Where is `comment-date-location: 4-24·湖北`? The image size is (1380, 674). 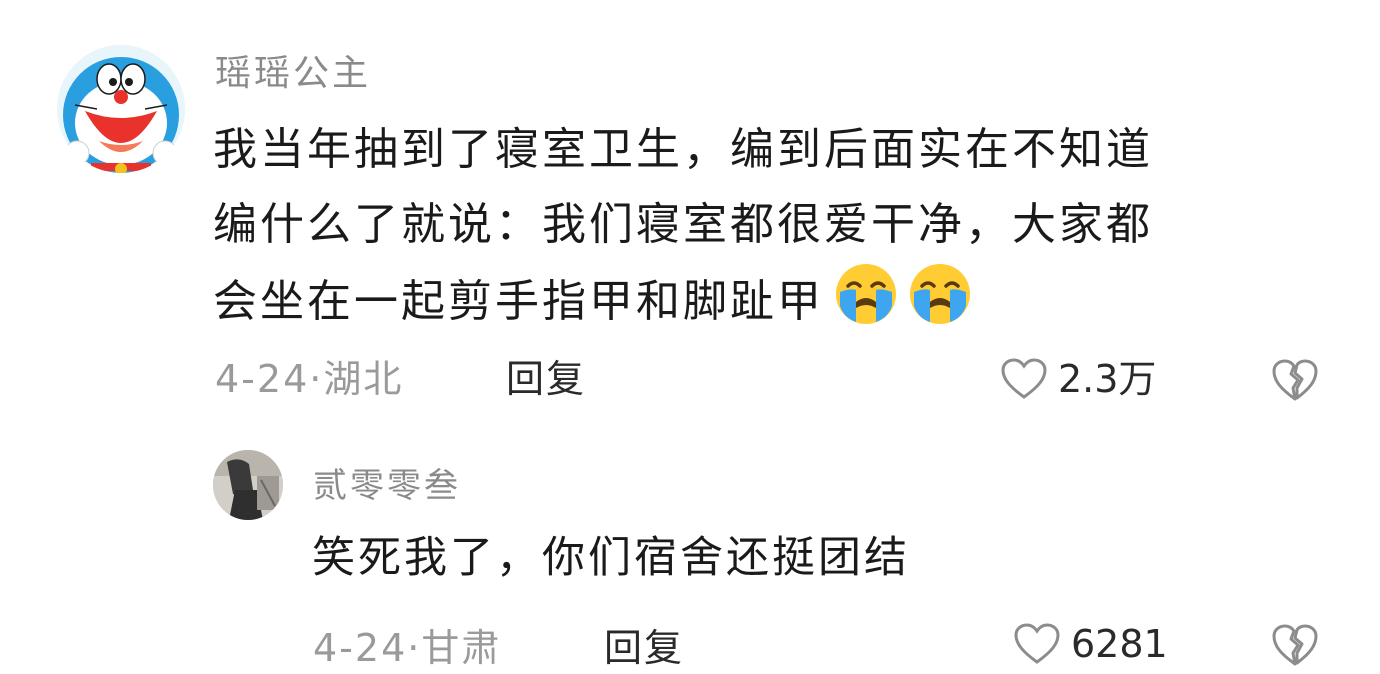
comment-date-location: 4-24·湖北 is located at coordinates (309, 379).